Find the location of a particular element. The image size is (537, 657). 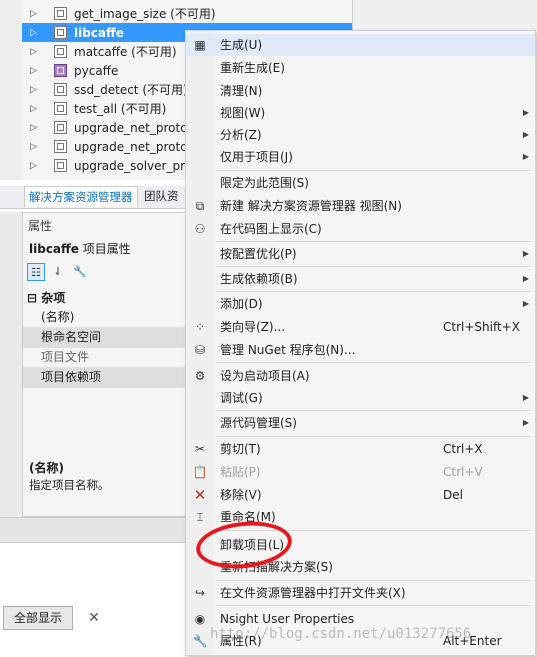

close-icon: ✕ is located at coordinates (94, 618).